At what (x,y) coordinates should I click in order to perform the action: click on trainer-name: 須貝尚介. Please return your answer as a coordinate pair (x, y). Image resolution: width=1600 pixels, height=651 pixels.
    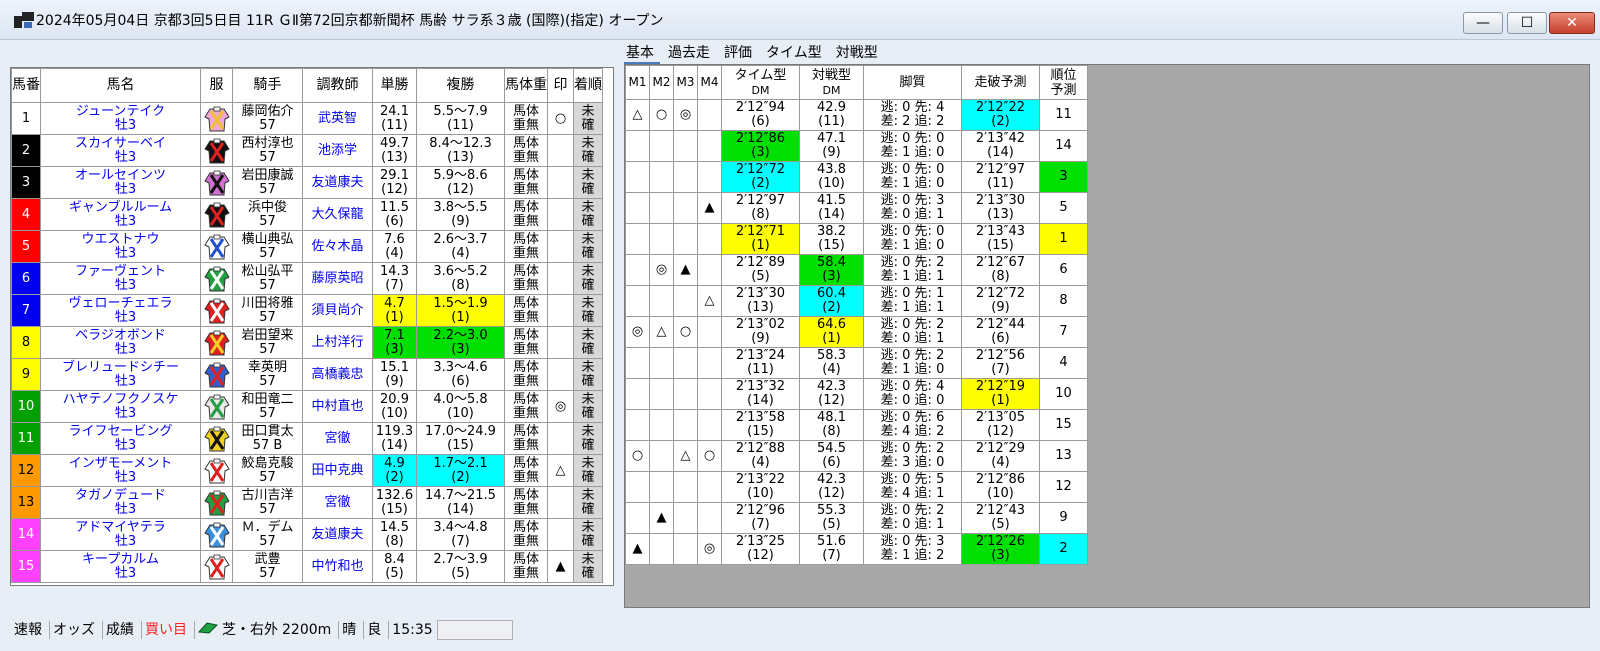
    Looking at the image, I should click on (337, 310).